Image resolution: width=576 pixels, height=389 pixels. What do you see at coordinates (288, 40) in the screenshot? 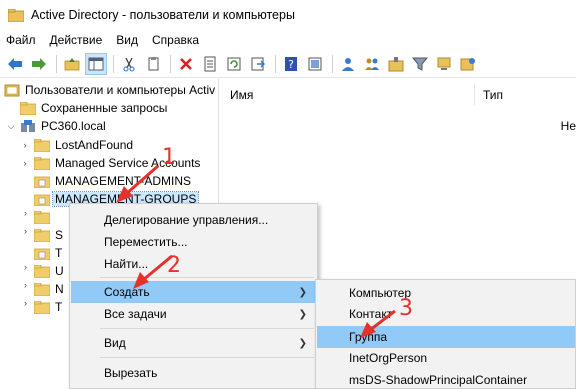
I see `menu-bar: Файл Действие Вид Справка` at bounding box center [288, 40].